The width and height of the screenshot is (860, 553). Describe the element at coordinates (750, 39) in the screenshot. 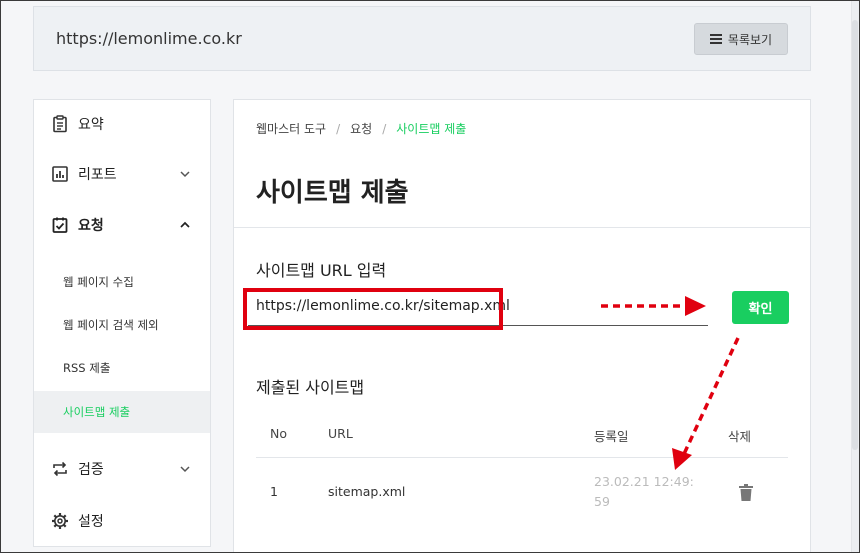

I see `list-view-button-label: 목록보기` at that location.